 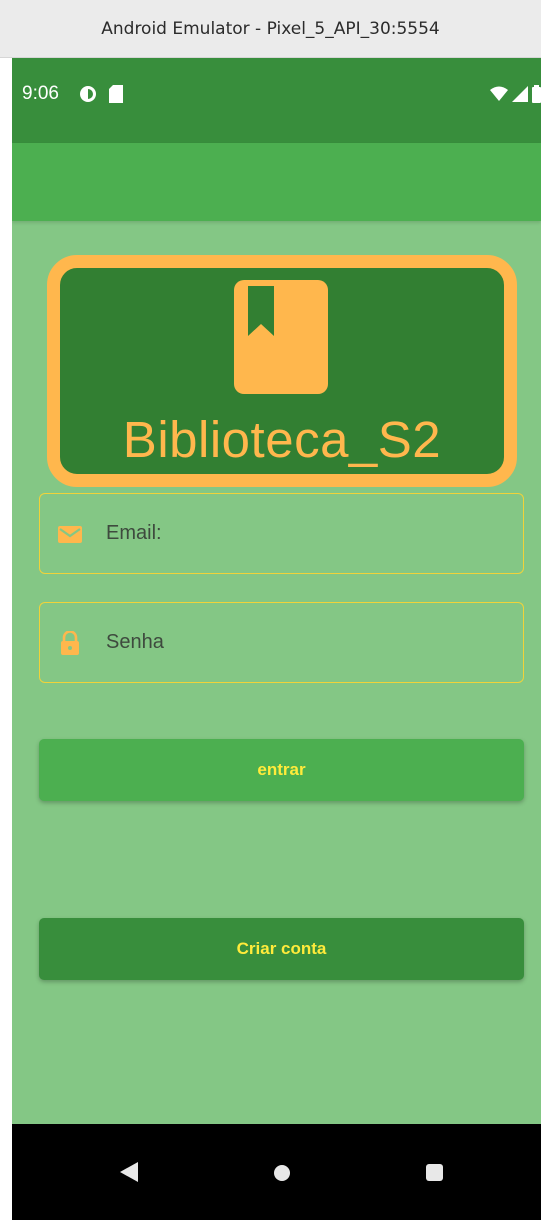 I want to click on envelope-icon, so click(x=70, y=534).